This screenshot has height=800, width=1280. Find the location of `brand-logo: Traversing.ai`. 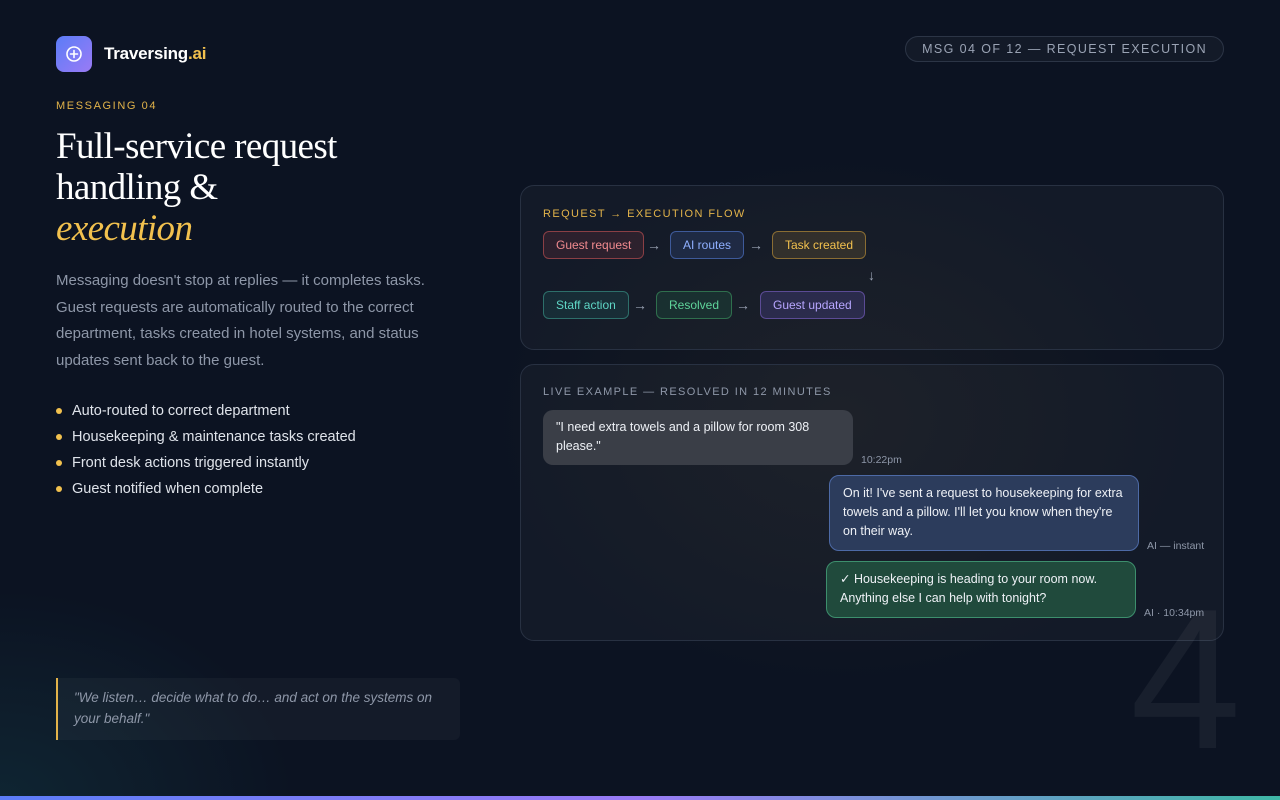

brand-logo: Traversing.ai is located at coordinates (131, 54).